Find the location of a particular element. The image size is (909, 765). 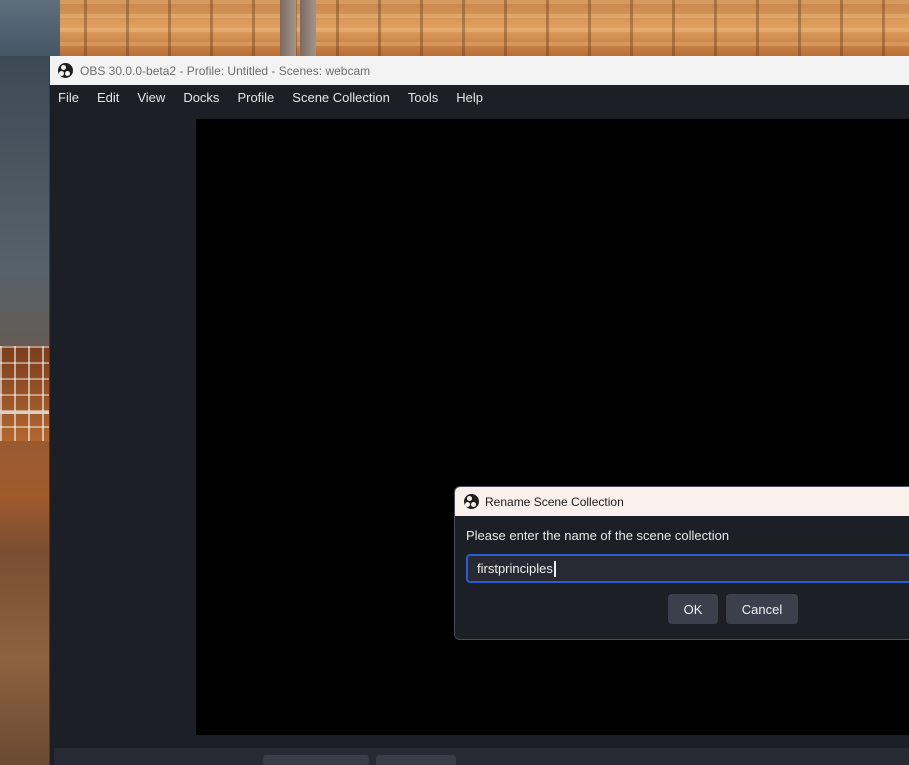

menu-file: File is located at coordinates (69, 97).